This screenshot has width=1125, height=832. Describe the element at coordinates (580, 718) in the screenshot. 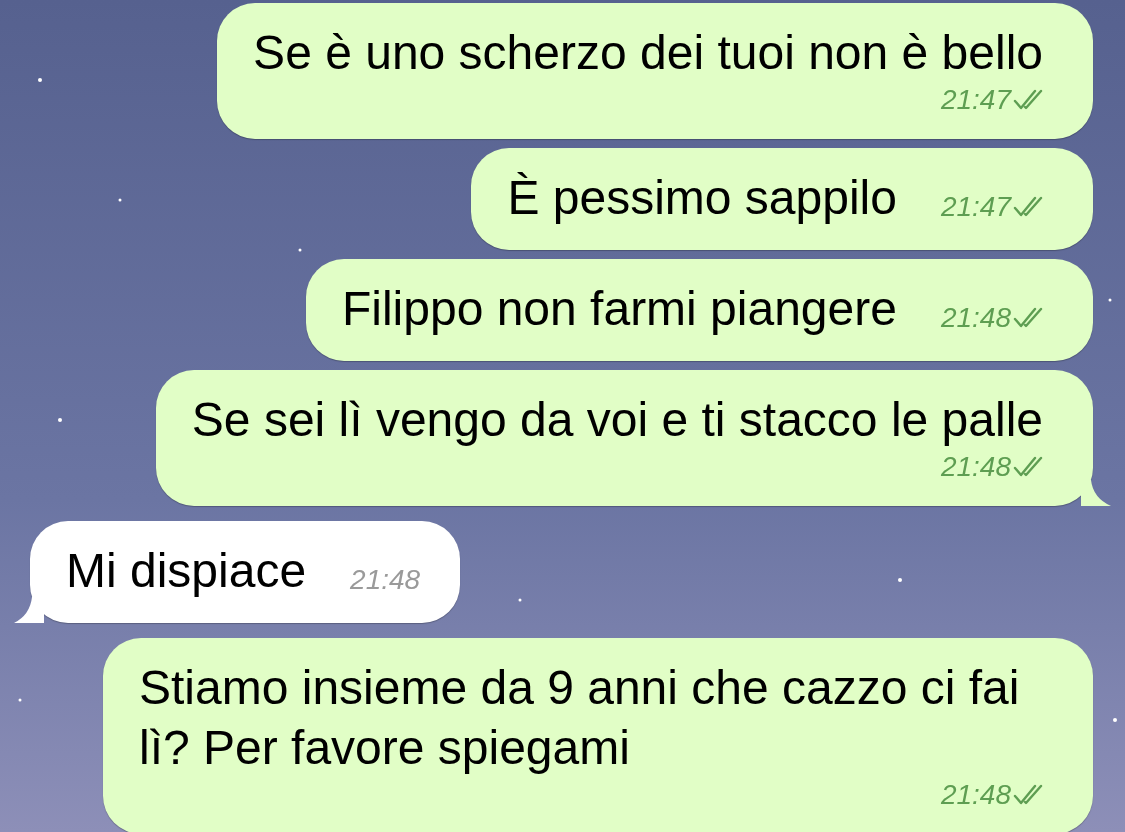

I see `message-text: Stiamo insieme da 9 anni che cazzo ci fai lì? Per favore spiegami` at that location.